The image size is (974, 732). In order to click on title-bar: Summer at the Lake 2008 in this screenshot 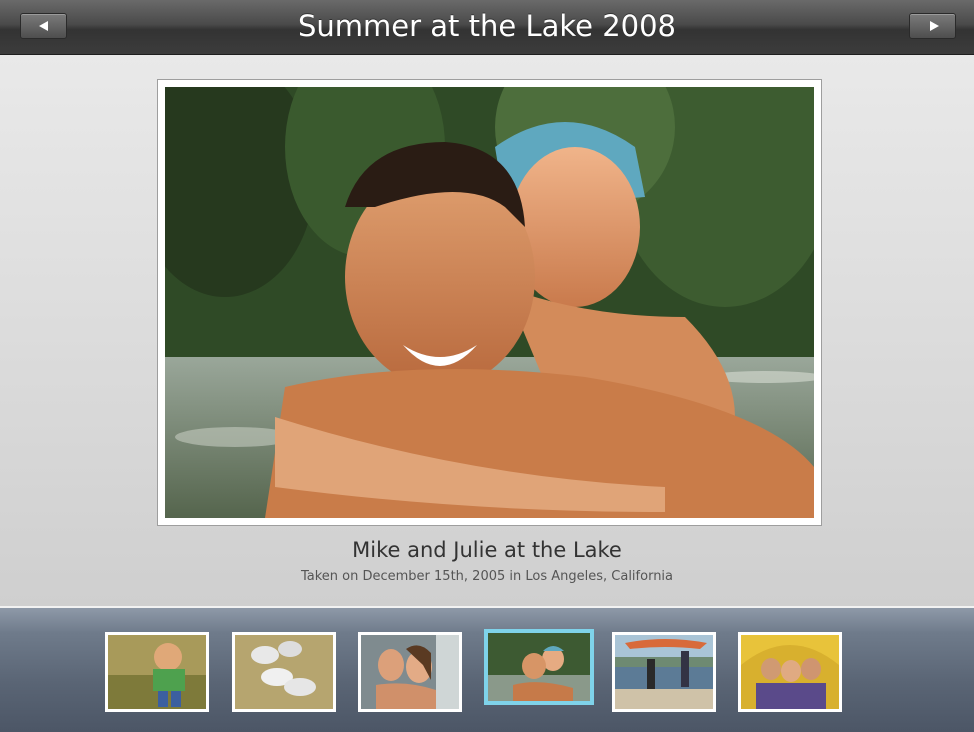, I will do `click(487, 27)`.